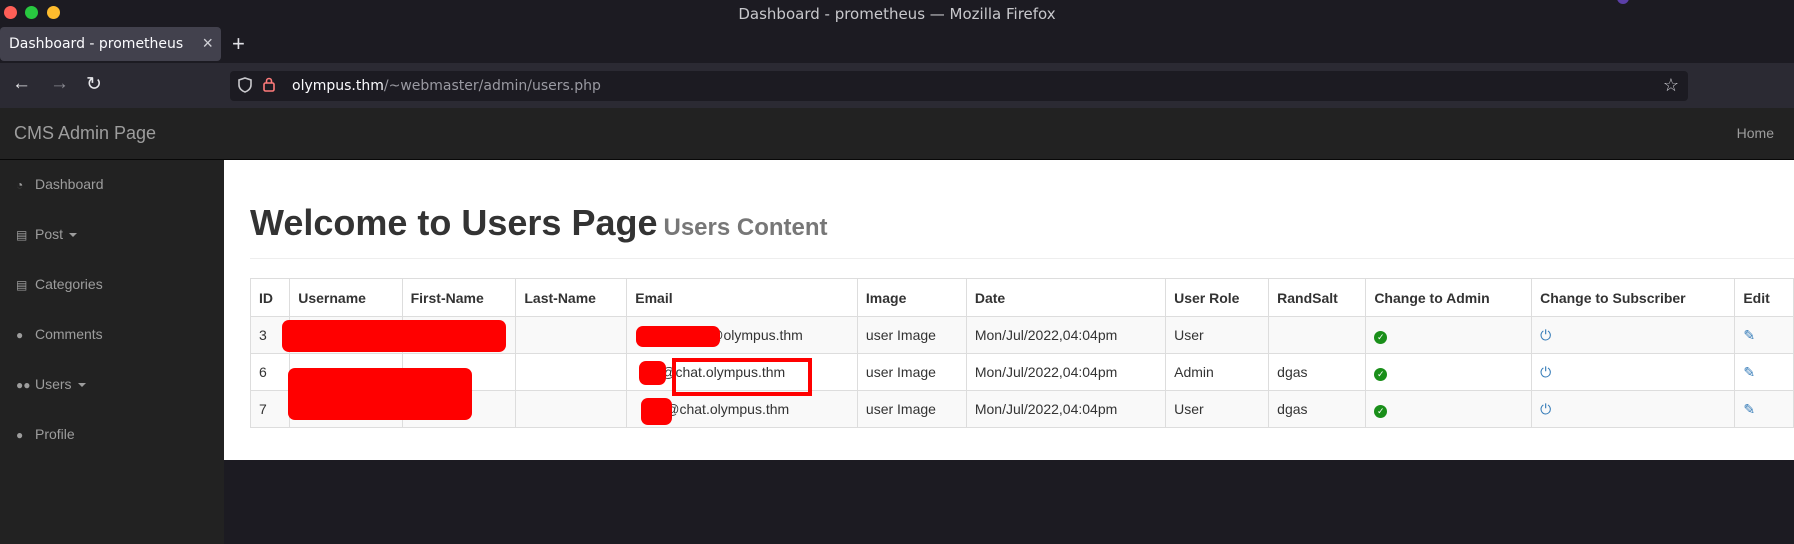 The height and width of the screenshot is (544, 1794). I want to click on close-icon: ×, so click(207, 43).